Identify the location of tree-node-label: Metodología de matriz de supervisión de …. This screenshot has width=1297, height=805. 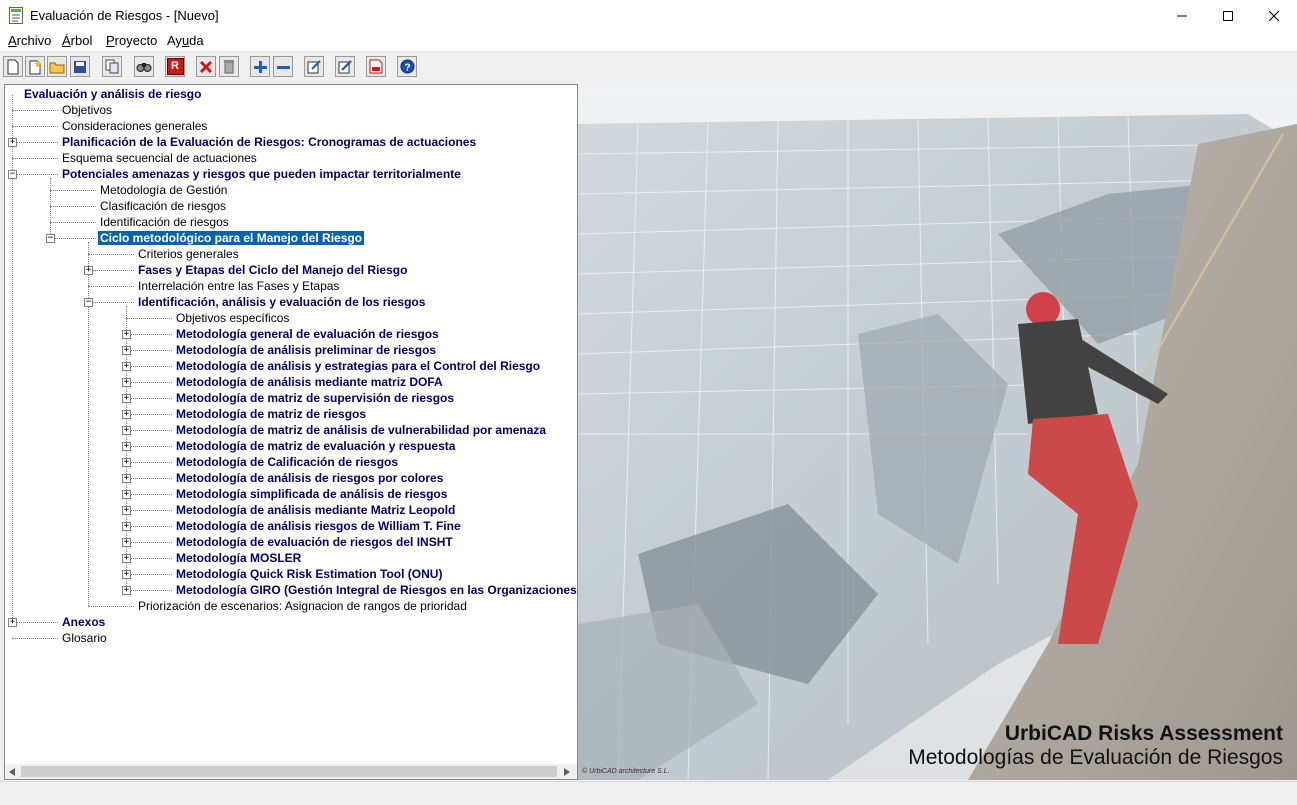
(315, 398).